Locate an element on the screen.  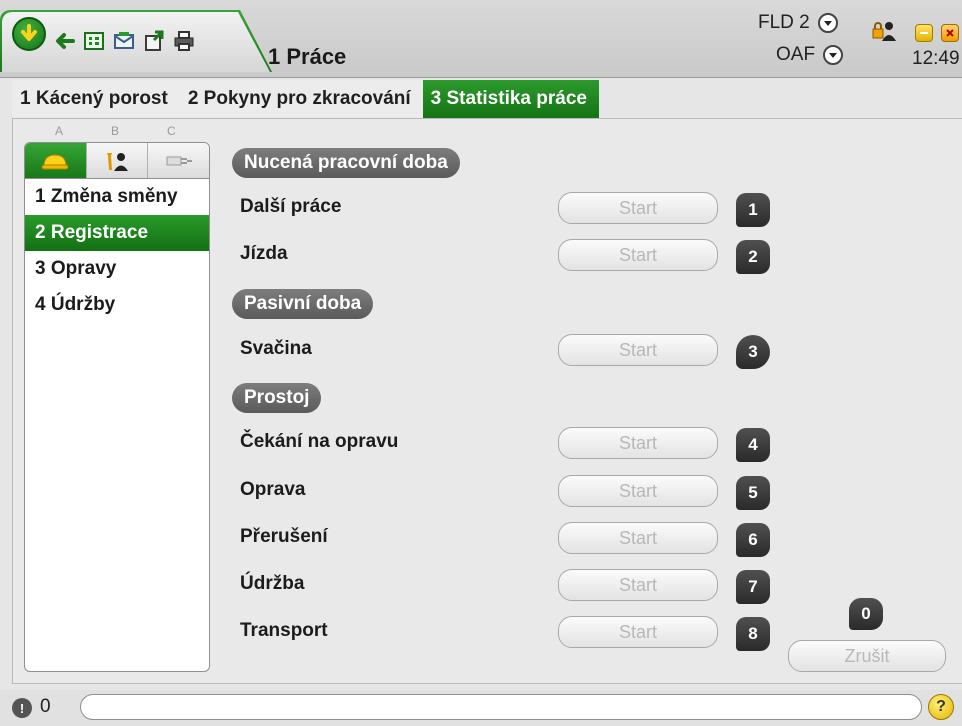
grid-icon is located at coordinates (94, 41).